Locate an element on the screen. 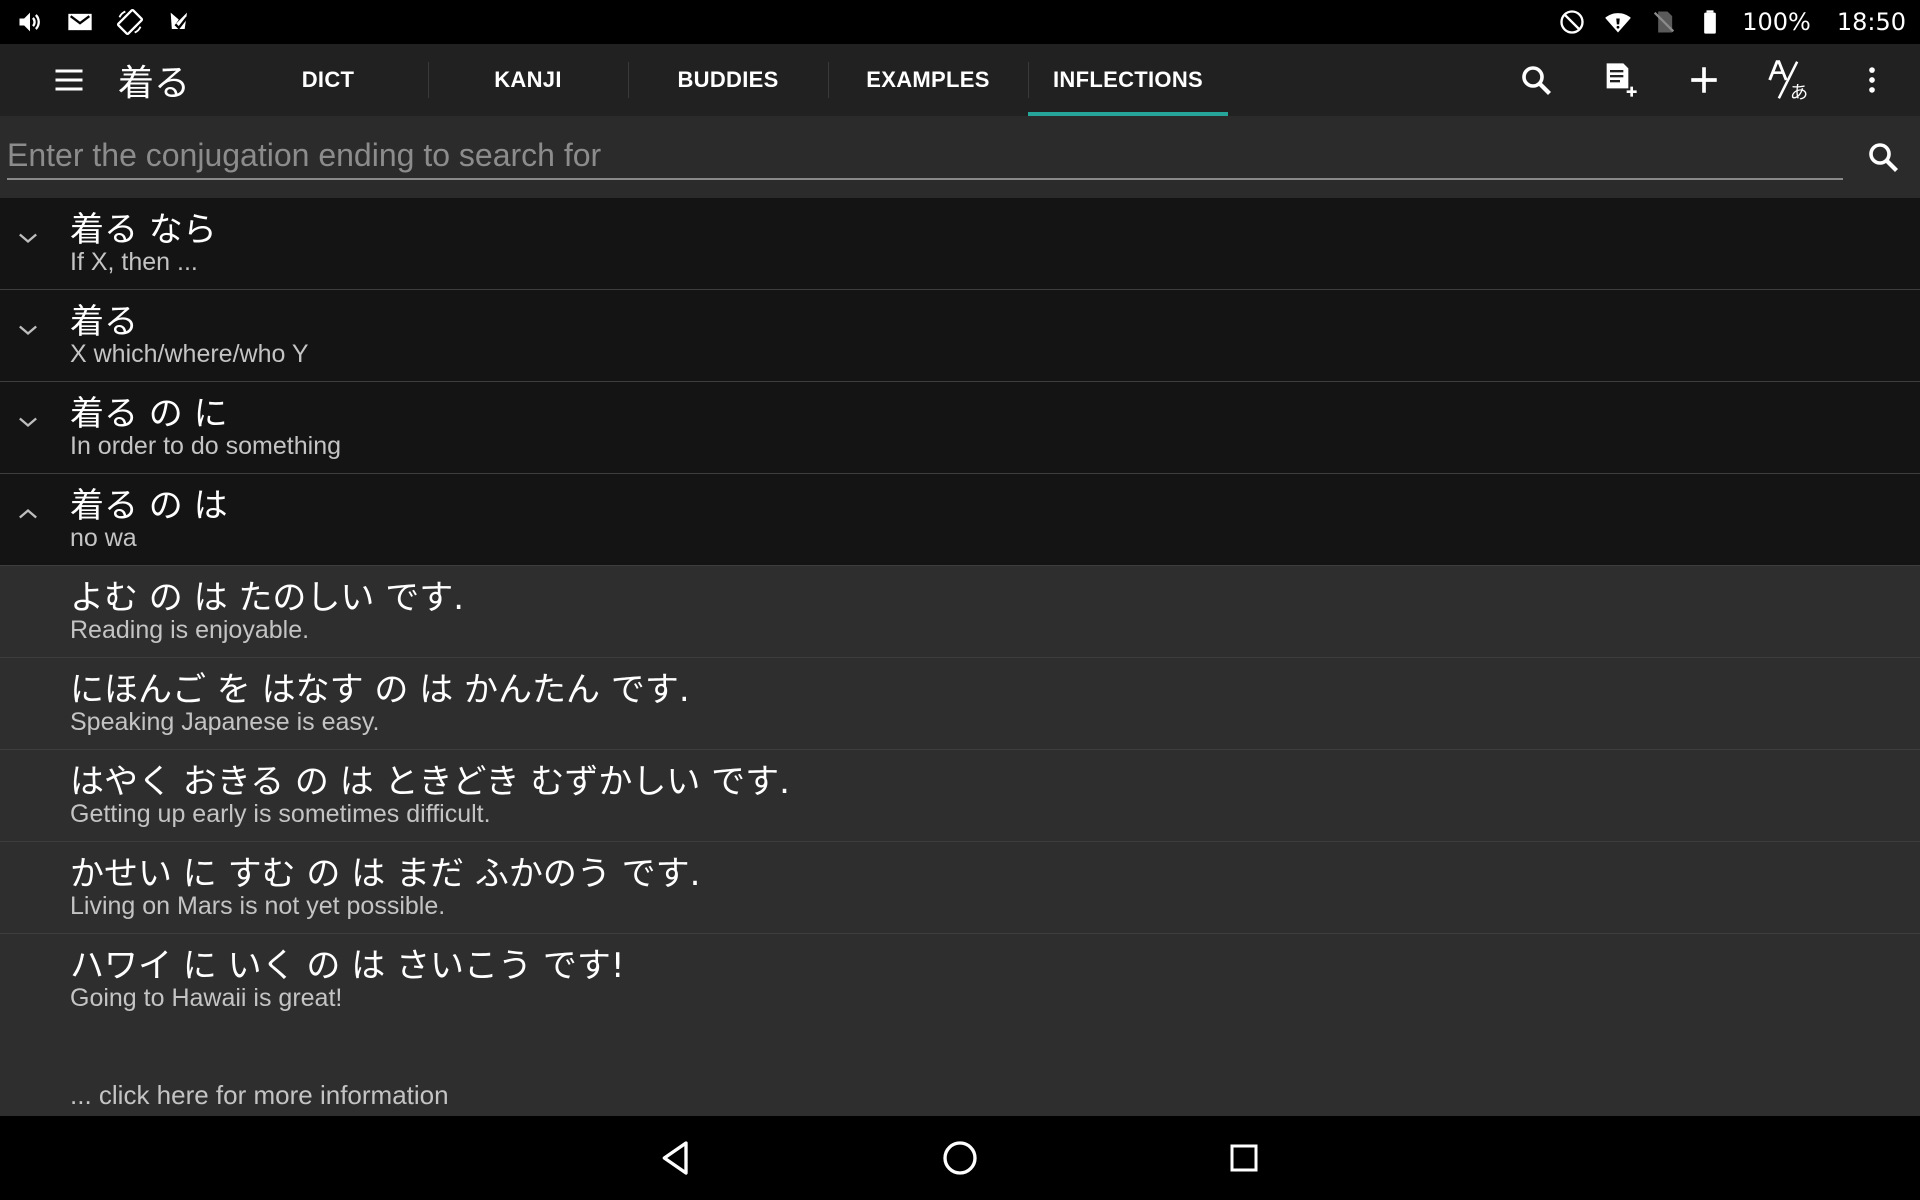 The height and width of the screenshot is (1200, 1920). app-bar-actions: あ is located at coordinates (1704, 80).